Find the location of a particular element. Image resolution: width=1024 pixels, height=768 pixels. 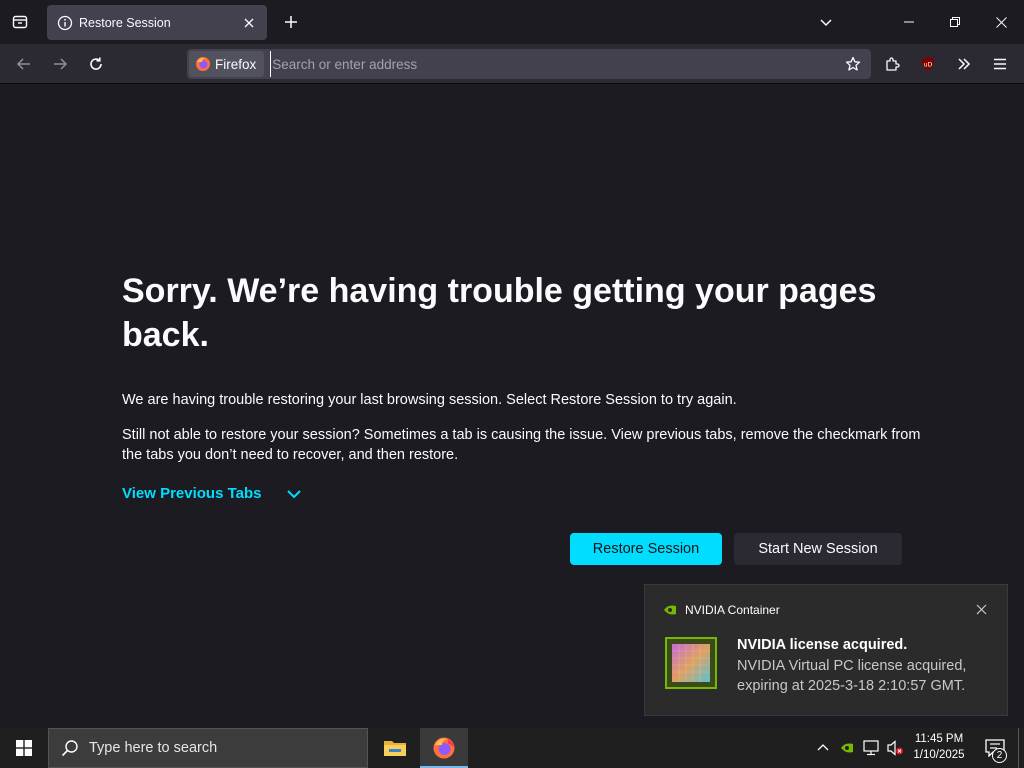

bookmark-star-button is located at coordinates (853, 64).